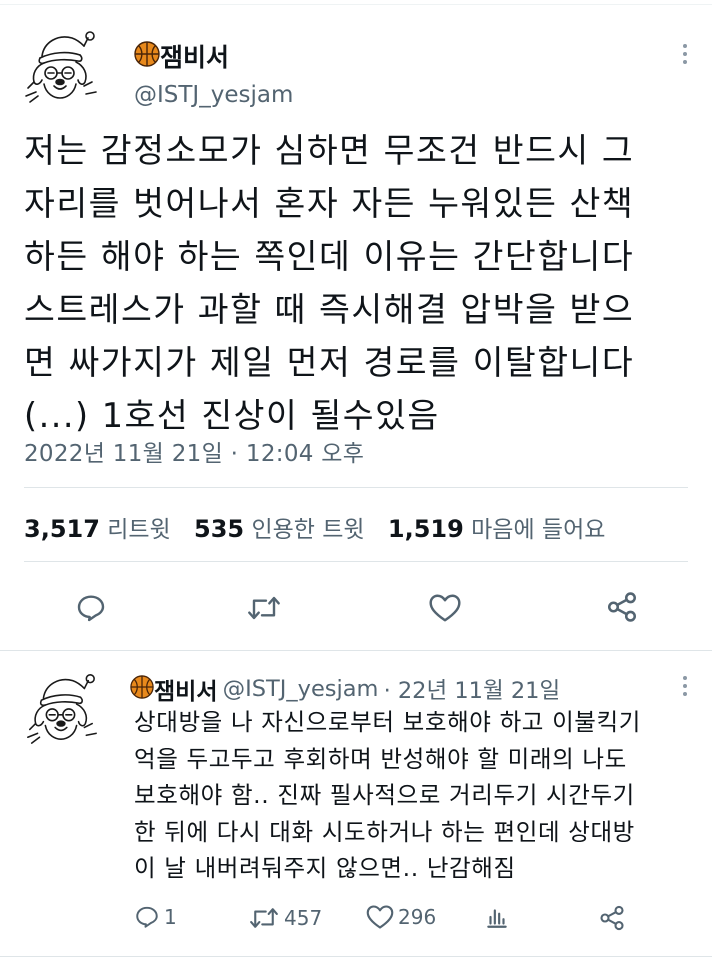 The image size is (712, 960). I want to click on reply-text-line: 상대방을 나 자신으로부터 보호해야 하고 이불킥기, so click(387, 722).